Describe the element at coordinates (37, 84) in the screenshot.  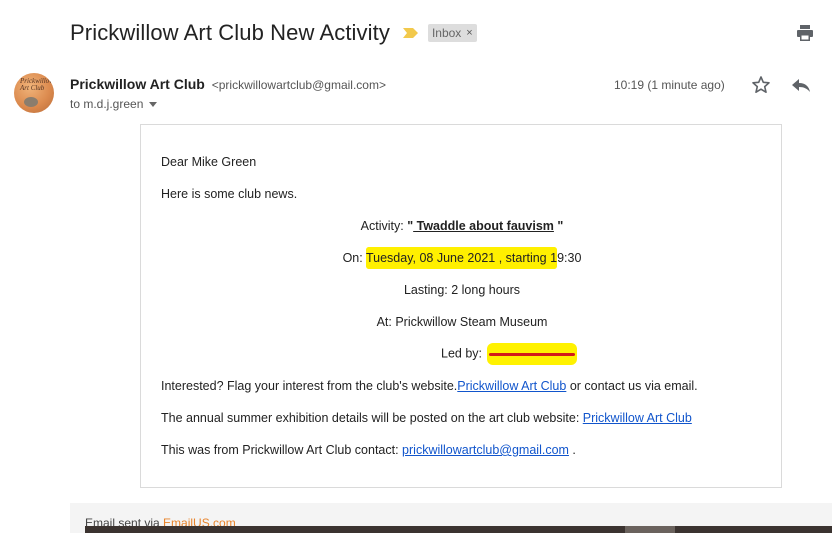
I see `avatar-text: Prickwillow Art Club` at that location.